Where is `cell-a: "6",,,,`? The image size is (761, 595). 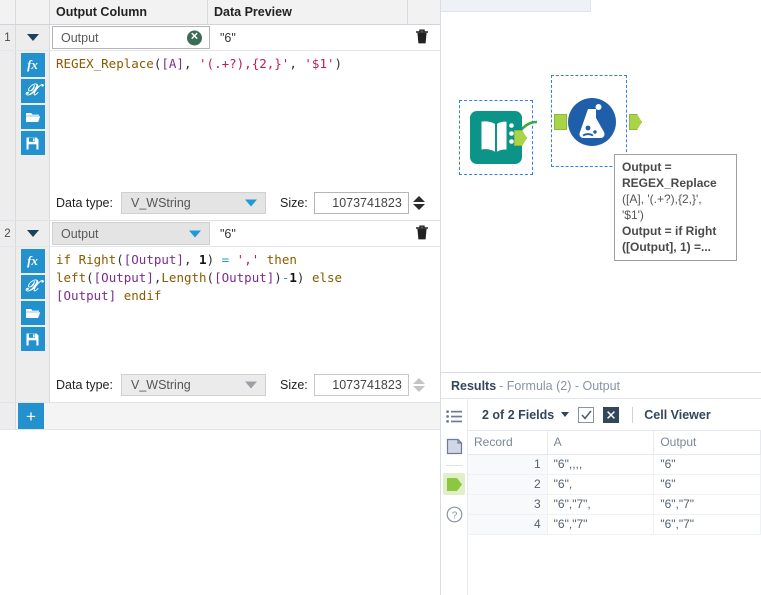
cell-a: "6",,,, is located at coordinates (601, 464).